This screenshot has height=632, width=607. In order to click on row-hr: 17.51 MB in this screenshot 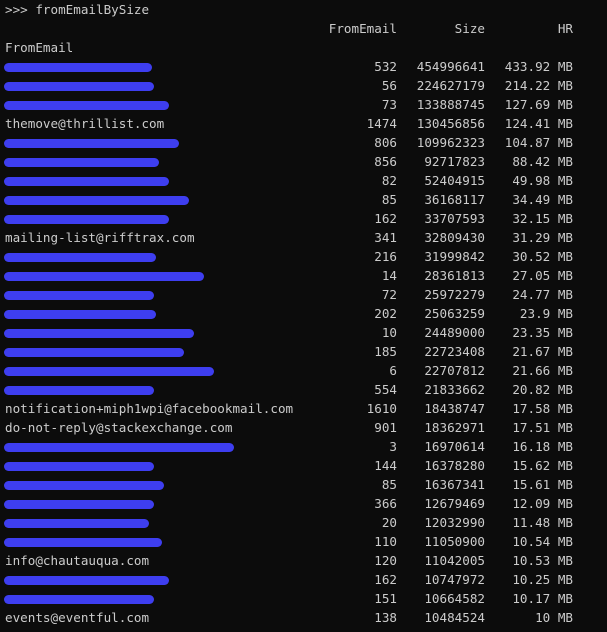, I will do `click(542, 427)`.